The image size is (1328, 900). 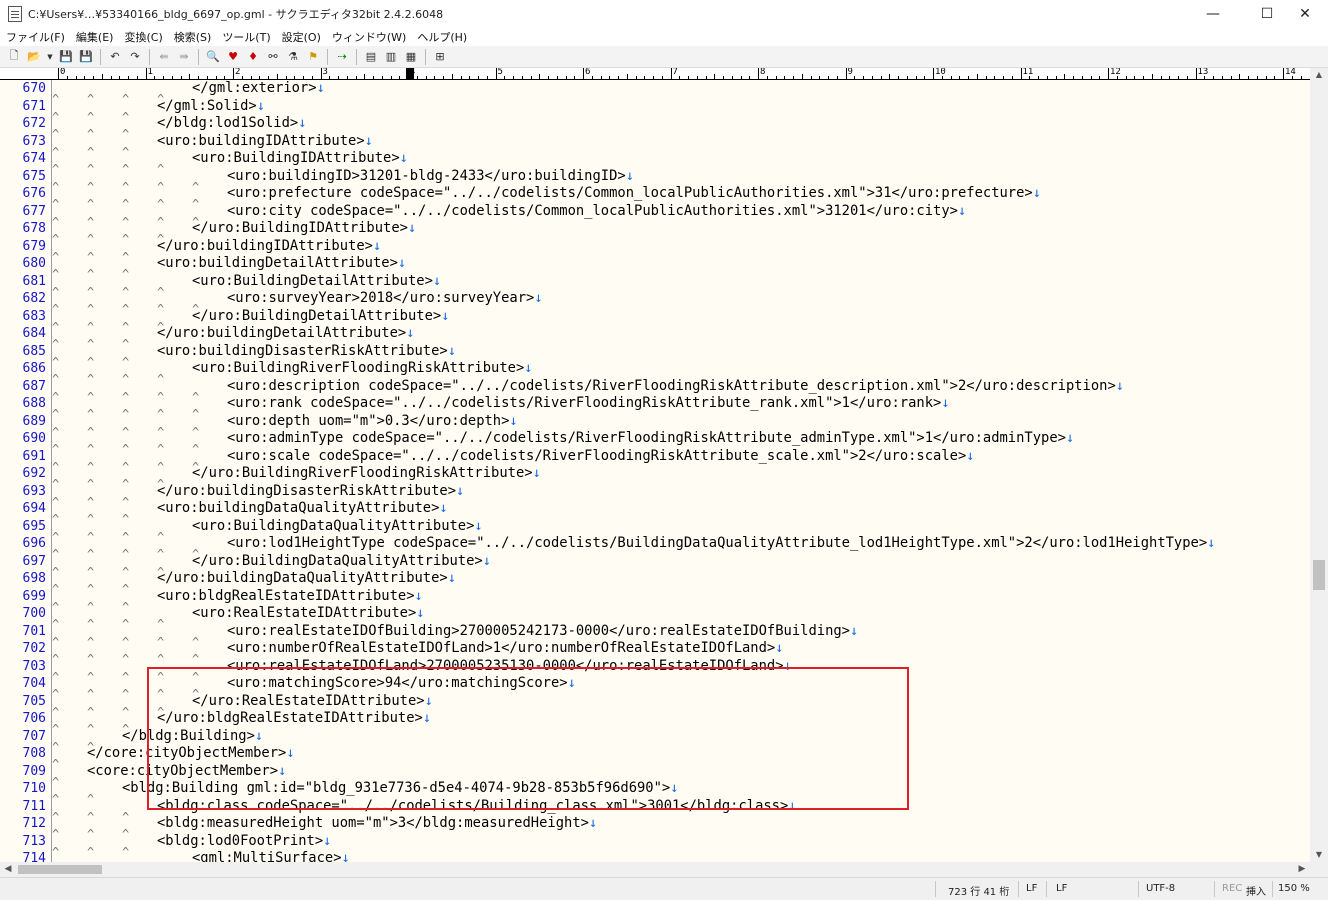 I want to click on menu-tools: ツール(T), so click(x=246, y=37).